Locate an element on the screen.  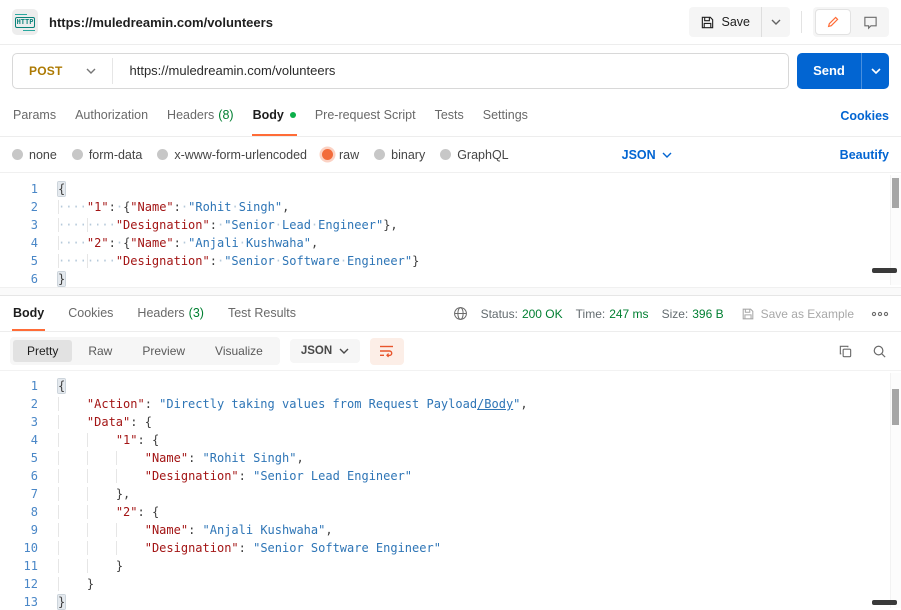
tab-settings: Settings is located at coordinates (505, 116).